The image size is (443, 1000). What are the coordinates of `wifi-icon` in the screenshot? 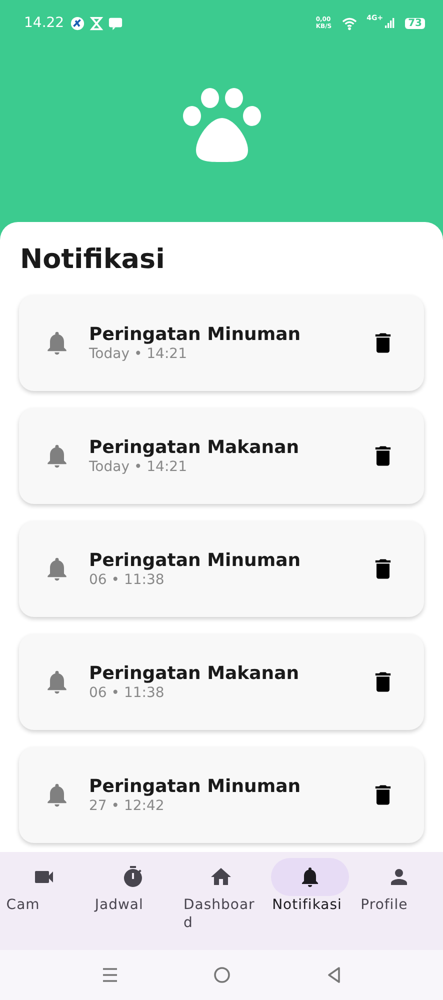 It's located at (349, 23).